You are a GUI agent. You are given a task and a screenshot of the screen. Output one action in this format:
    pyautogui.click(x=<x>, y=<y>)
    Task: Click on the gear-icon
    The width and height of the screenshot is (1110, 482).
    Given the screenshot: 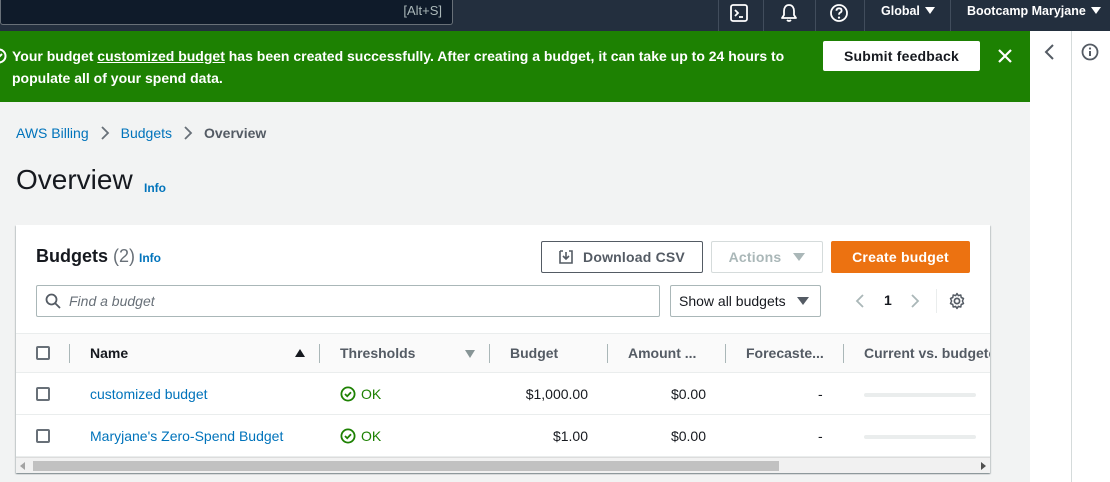 What is the action you would take?
    pyautogui.click(x=957, y=301)
    